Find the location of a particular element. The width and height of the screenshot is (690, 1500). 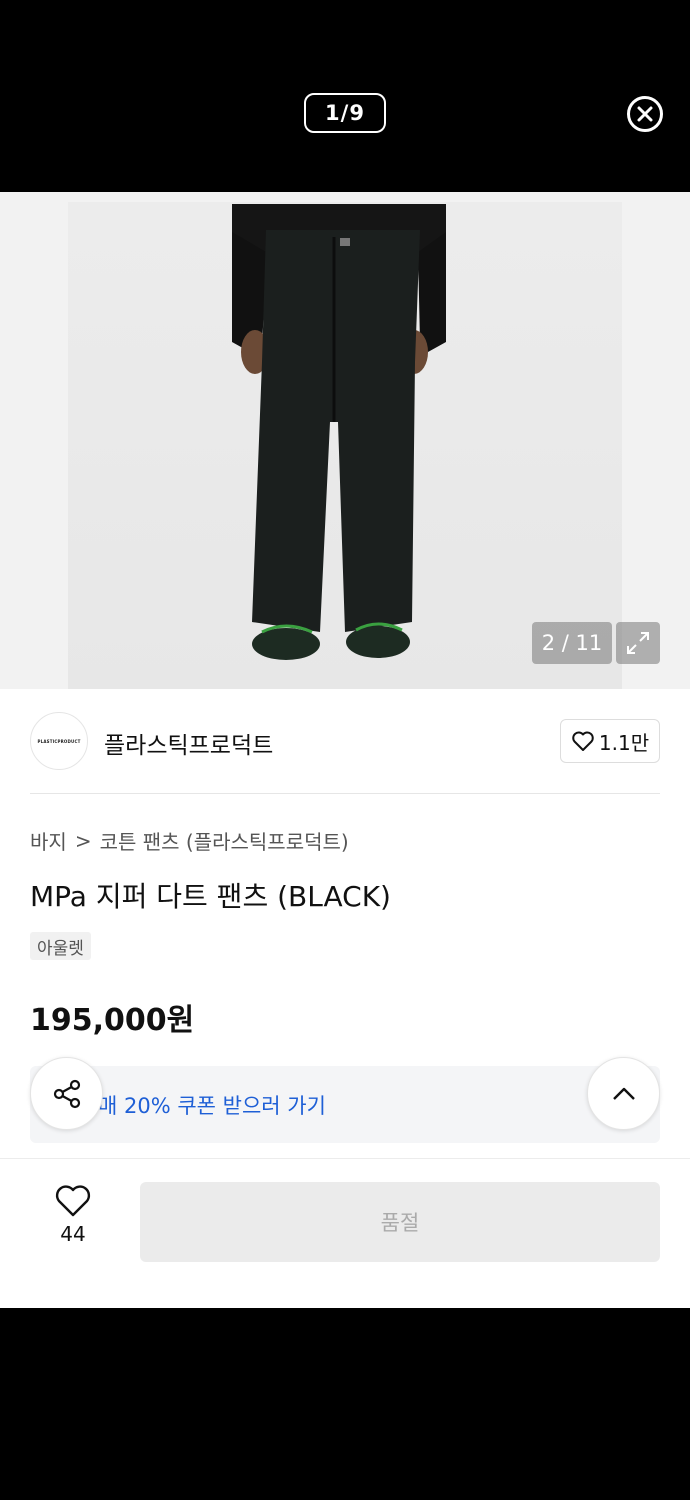

scroll-top-button is located at coordinates (623, 1093).